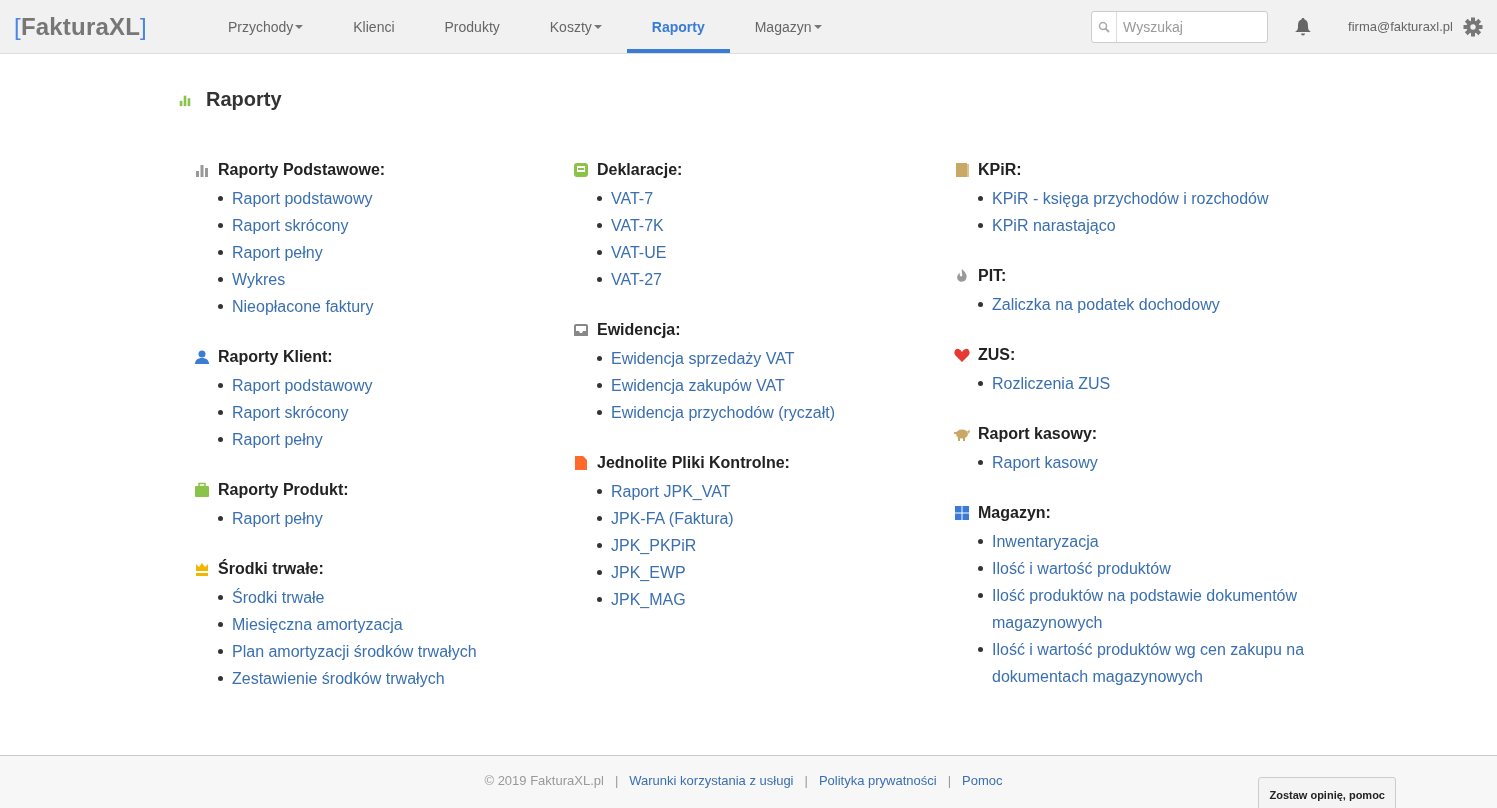 This screenshot has height=808, width=1497. Describe the element at coordinates (580, 330) in the screenshot. I see `inbox-icon` at that location.